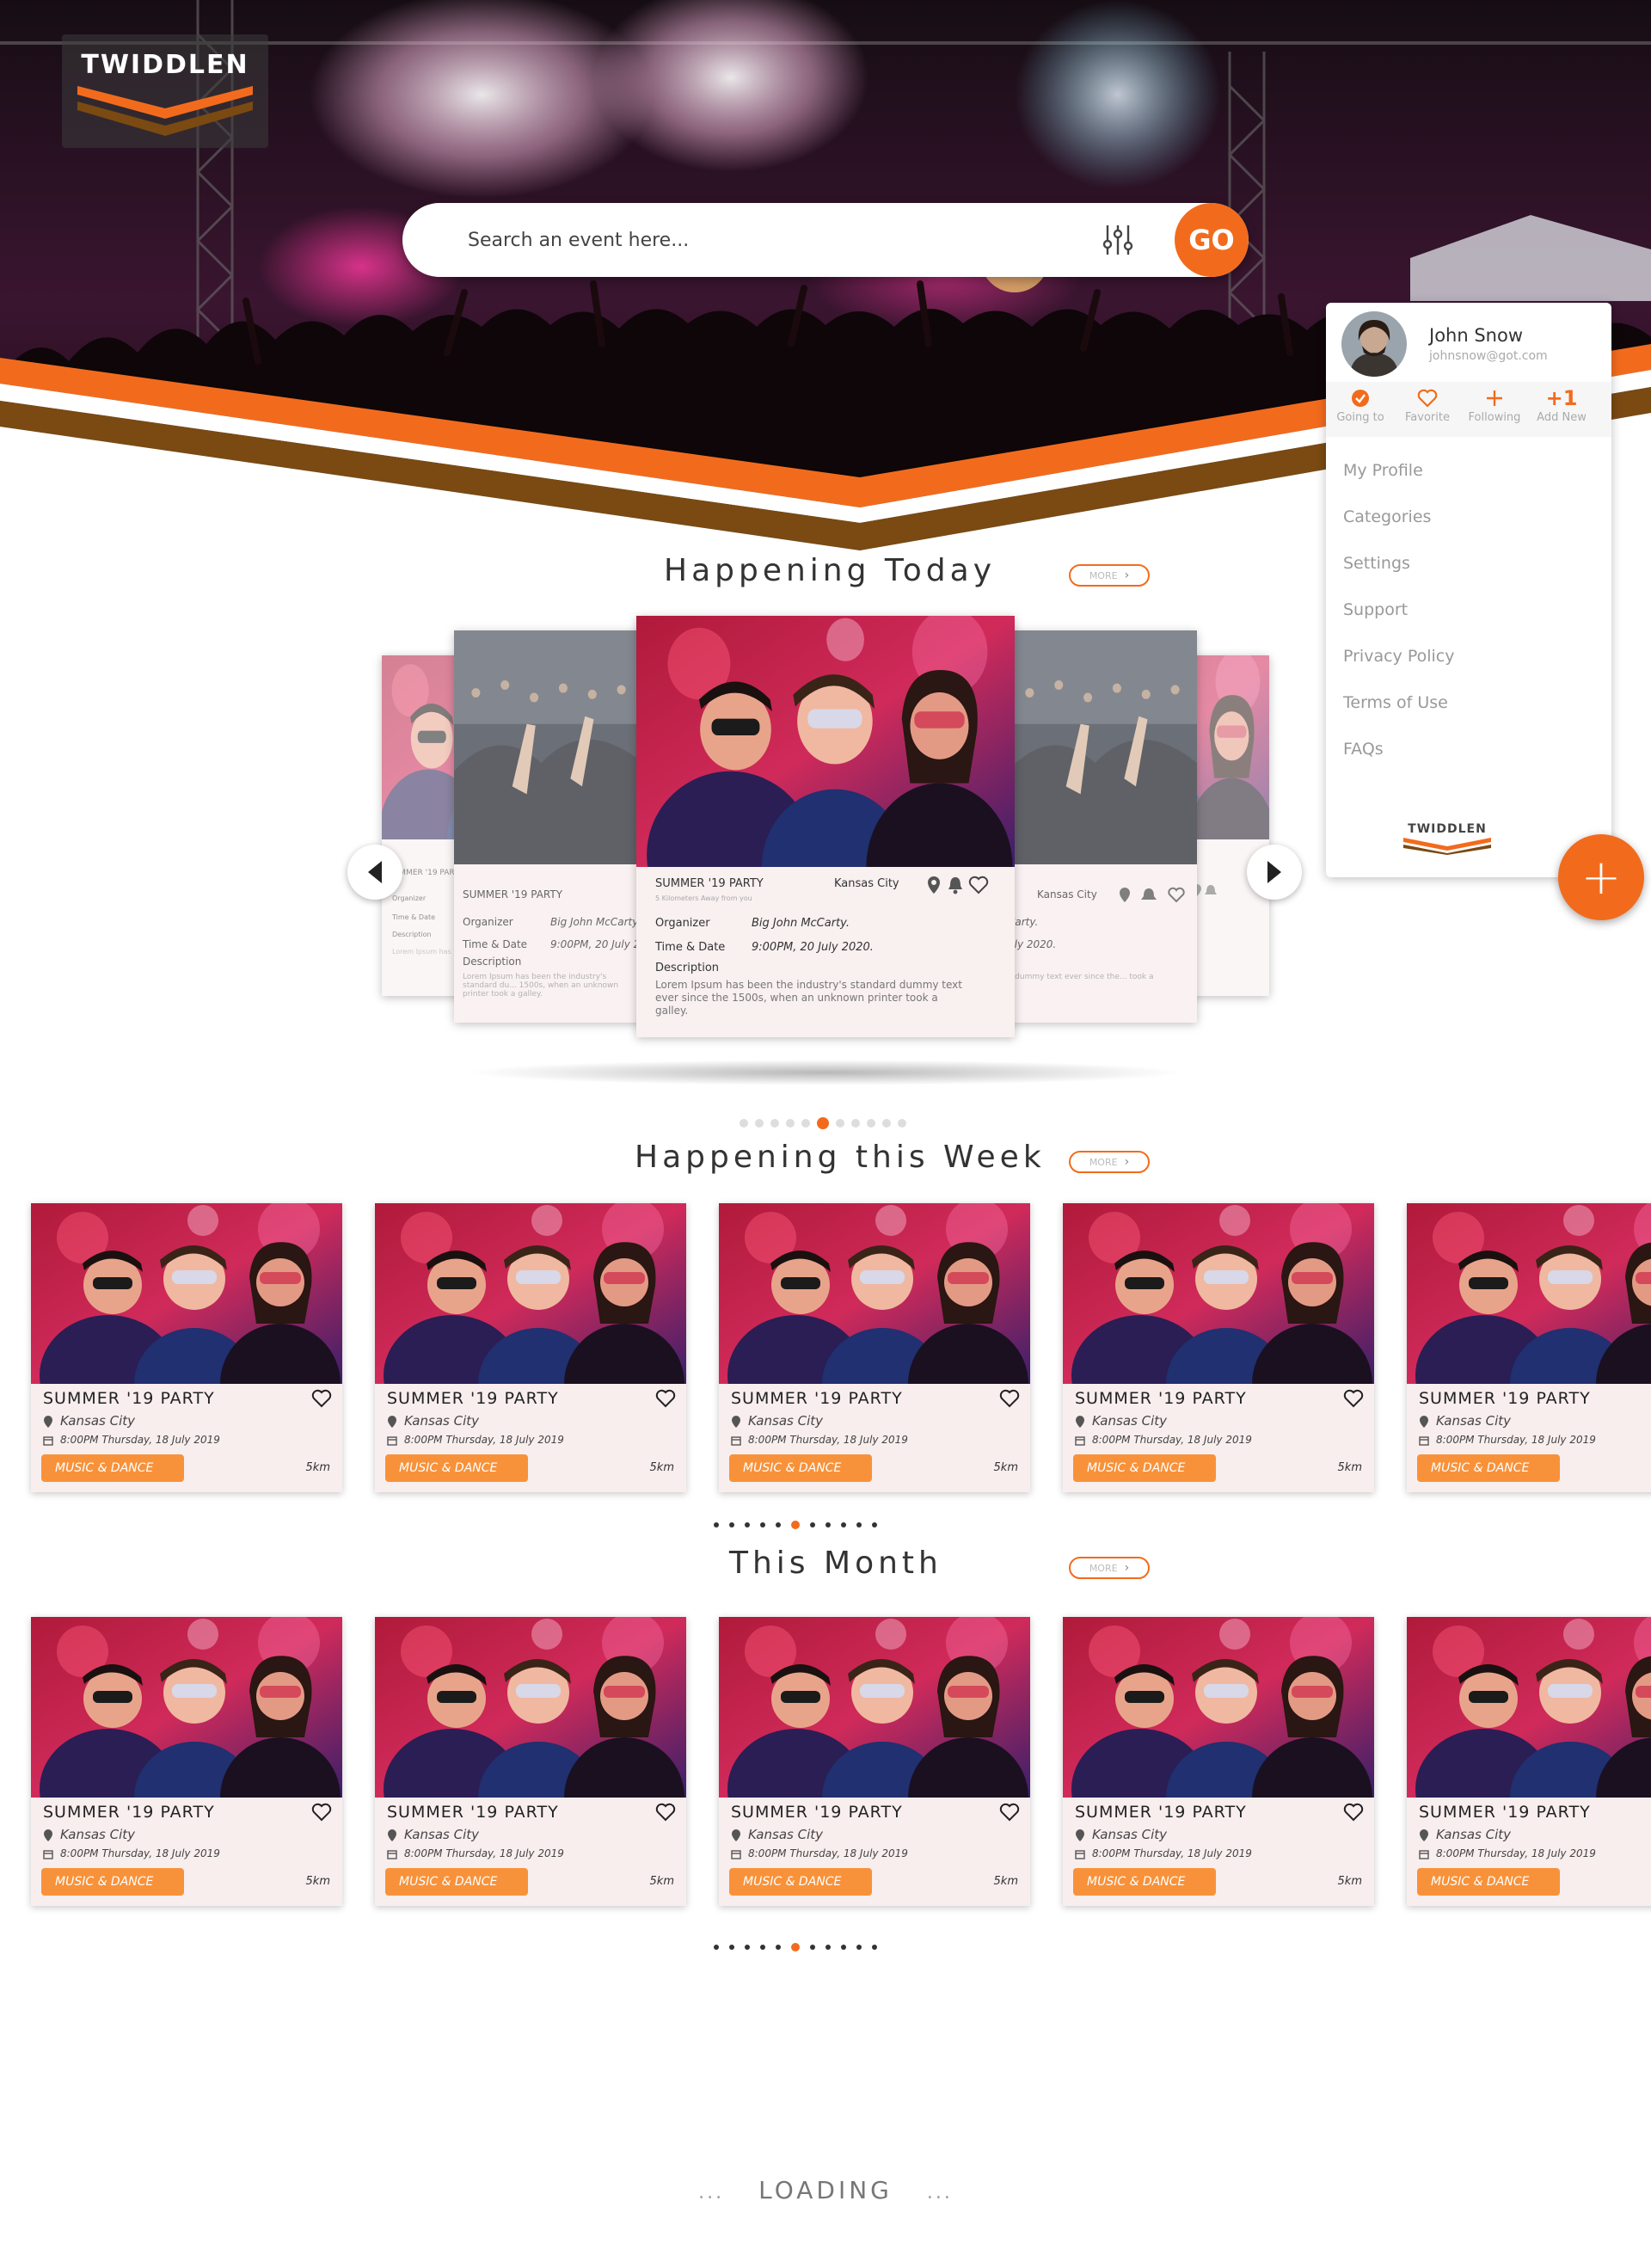 The image size is (1651, 2268). What do you see at coordinates (1274, 873) in the screenshot?
I see `carousel-next-button` at bounding box center [1274, 873].